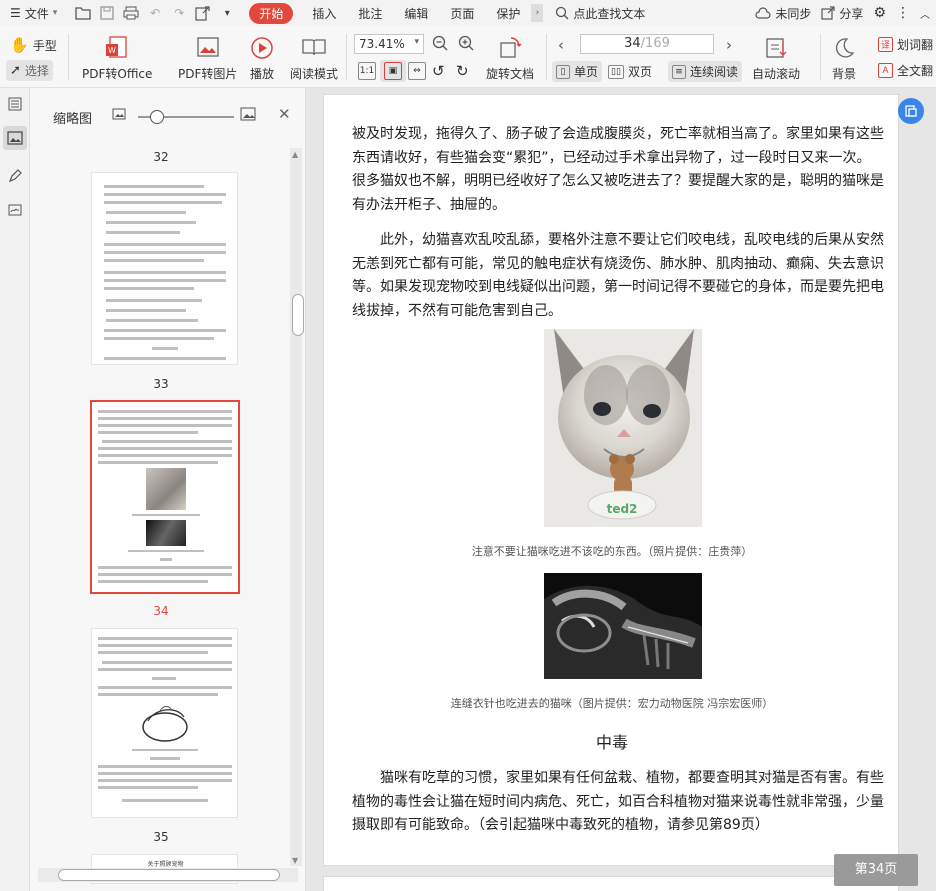  Describe the element at coordinates (314, 48) in the screenshot. I see `book-icon` at that location.